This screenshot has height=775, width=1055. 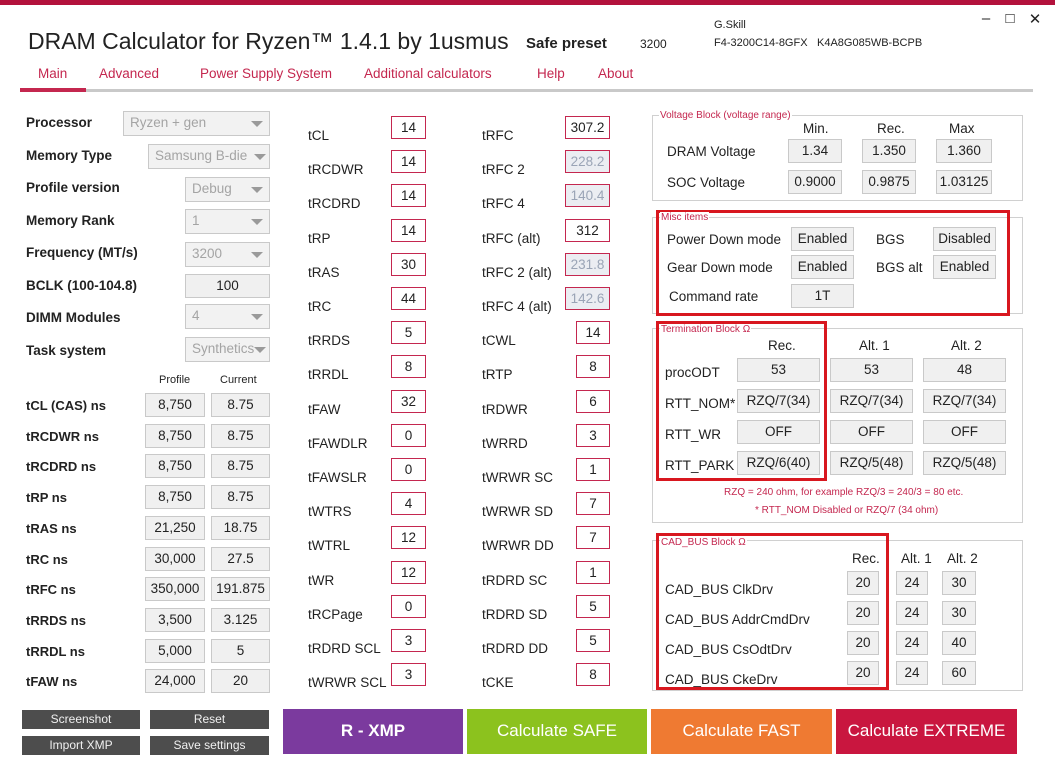 What do you see at coordinates (257, 190) in the screenshot?
I see `chevron-down-icon` at bounding box center [257, 190].